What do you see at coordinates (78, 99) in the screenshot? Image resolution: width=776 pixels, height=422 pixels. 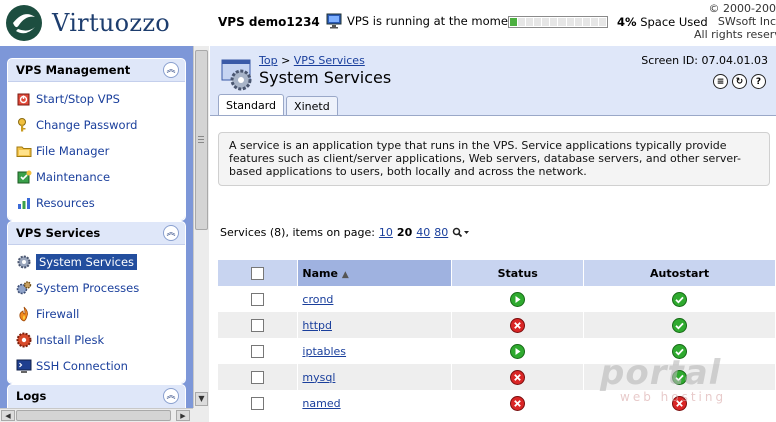 I see `sidebar-item-label: Start/Stop VPS` at bounding box center [78, 99].